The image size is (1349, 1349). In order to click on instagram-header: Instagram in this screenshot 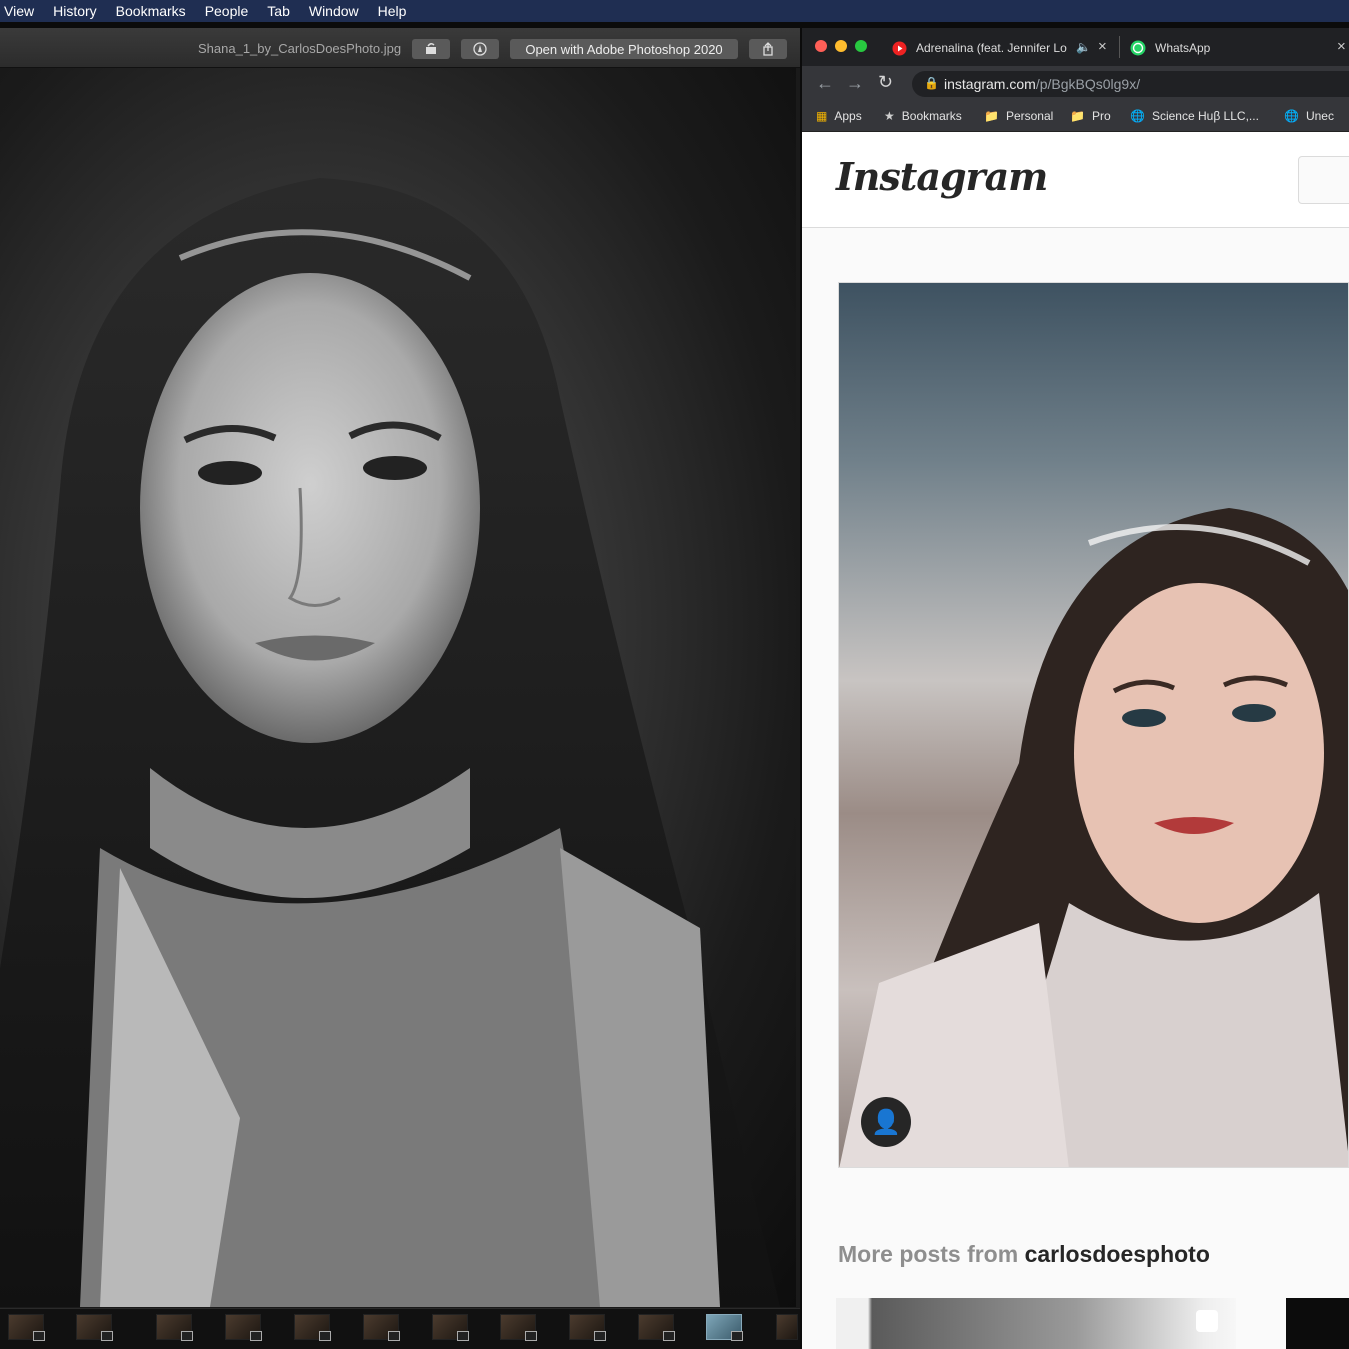, I will do `click(1075, 180)`.